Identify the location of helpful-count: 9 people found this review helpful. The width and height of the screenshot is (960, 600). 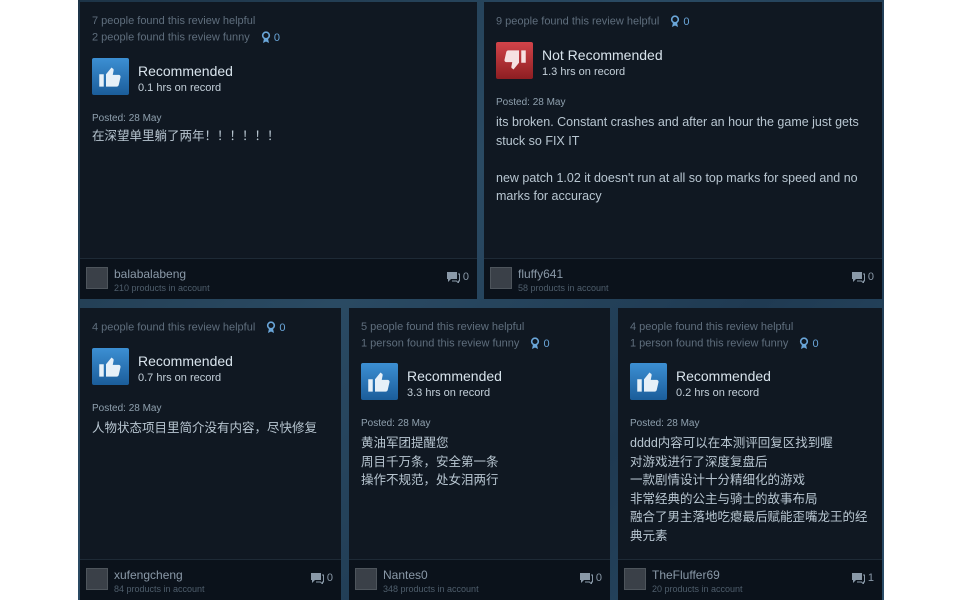
(578, 21).